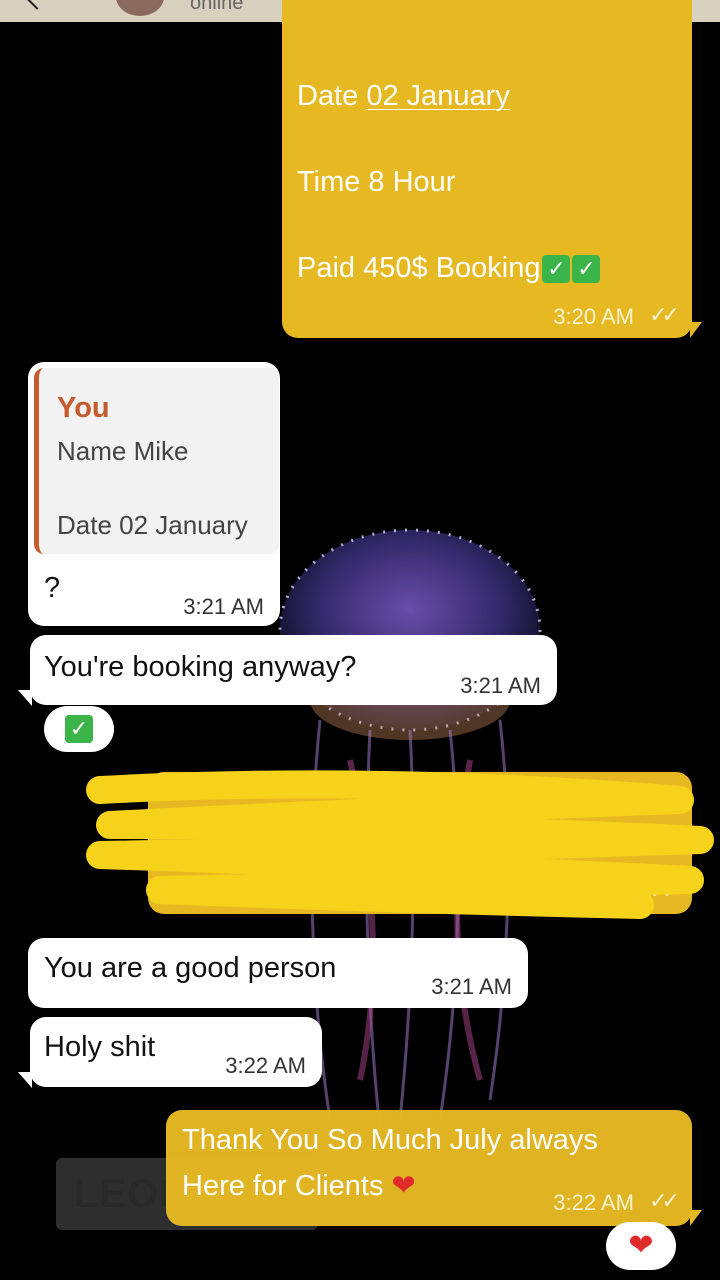  Describe the element at coordinates (376, 182) in the screenshot. I see `message-line: Time 8 Hour` at that location.